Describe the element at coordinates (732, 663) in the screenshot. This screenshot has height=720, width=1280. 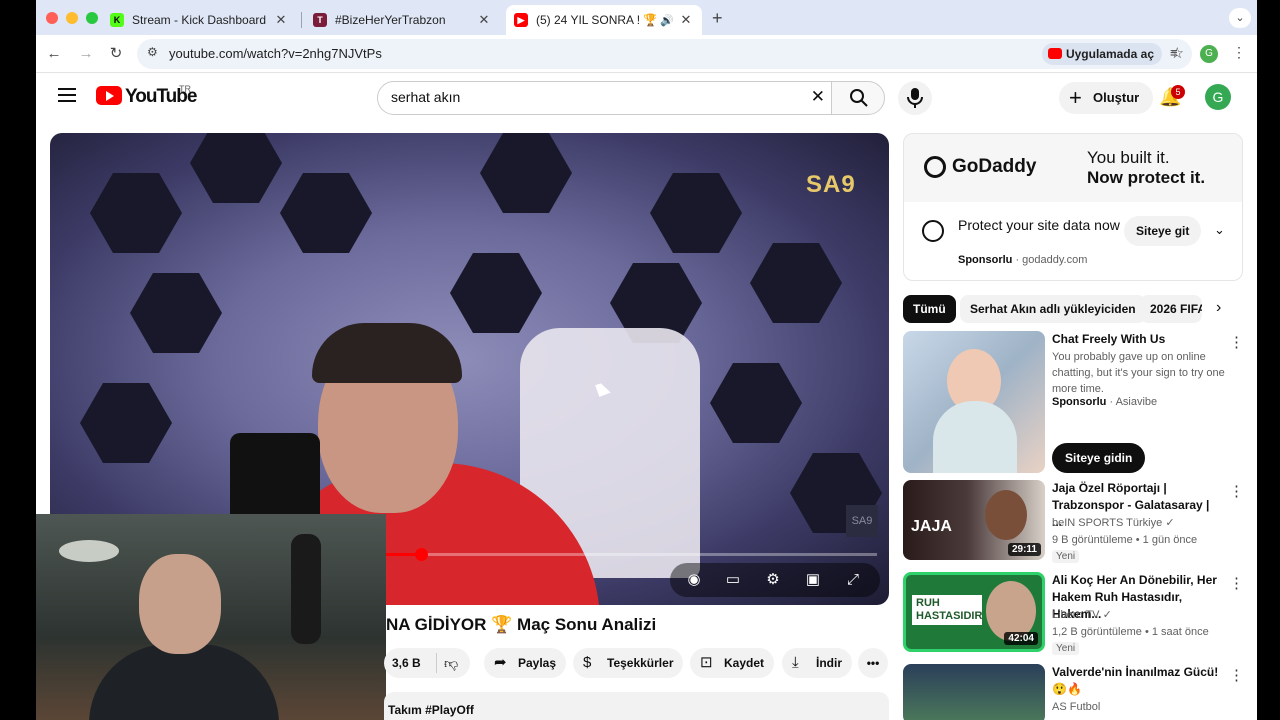
I see `save-button: ⊡ Kaydet` at that location.